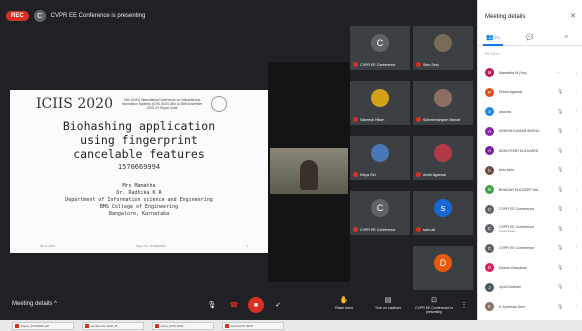 The height and width of the screenshot is (331, 582). What do you see at coordinates (573, 16) in the screenshot?
I see `close-panel-button: ✕` at bounding box center [573, 16].